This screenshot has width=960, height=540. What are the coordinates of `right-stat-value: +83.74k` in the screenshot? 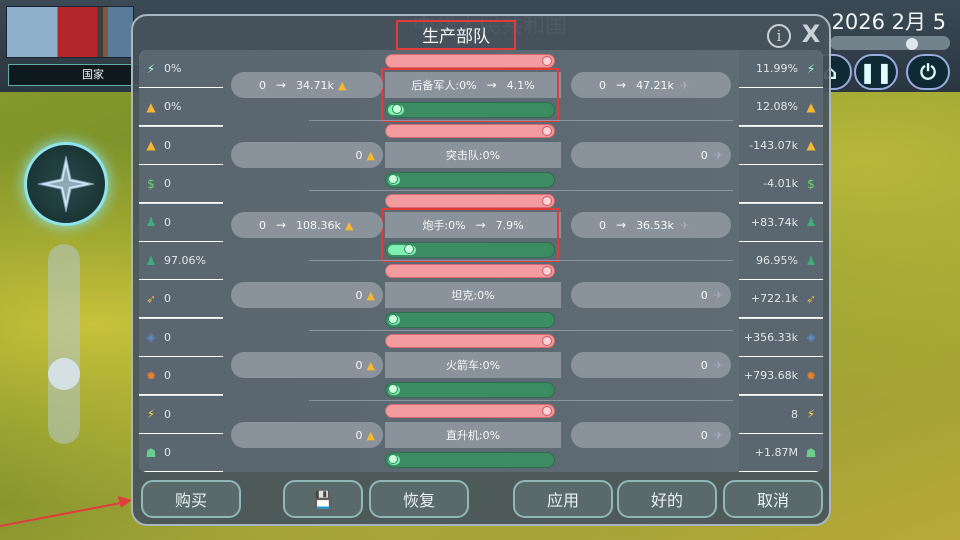 It's located at (774, 222).